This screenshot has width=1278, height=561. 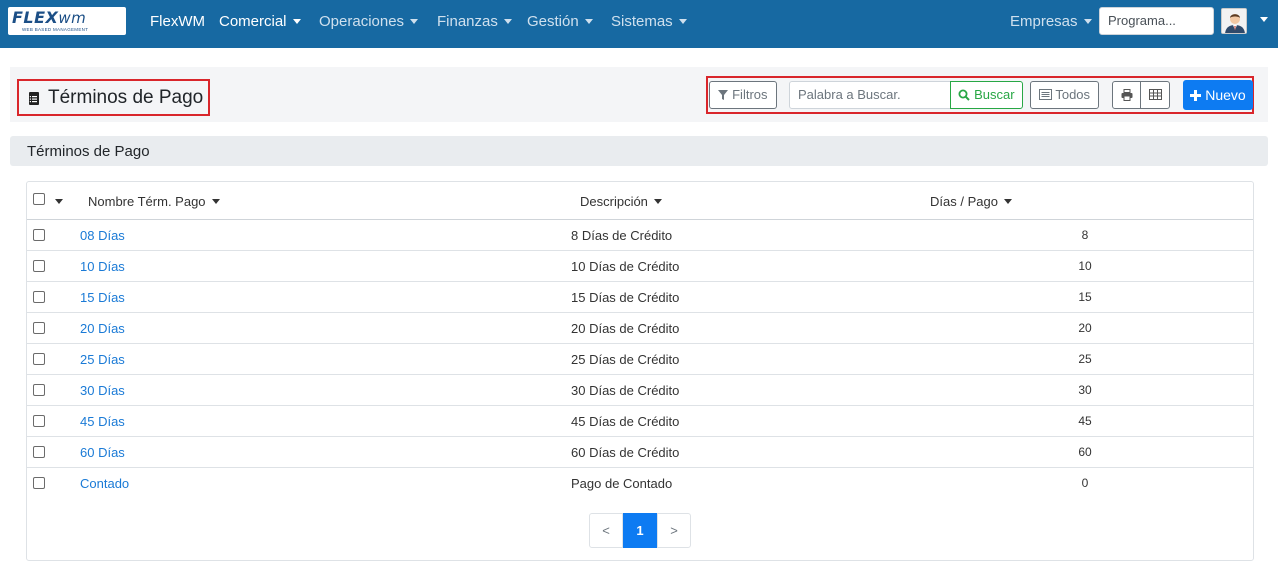 I want to click on payment-term-days: 10, so click(x=1085, y=266).